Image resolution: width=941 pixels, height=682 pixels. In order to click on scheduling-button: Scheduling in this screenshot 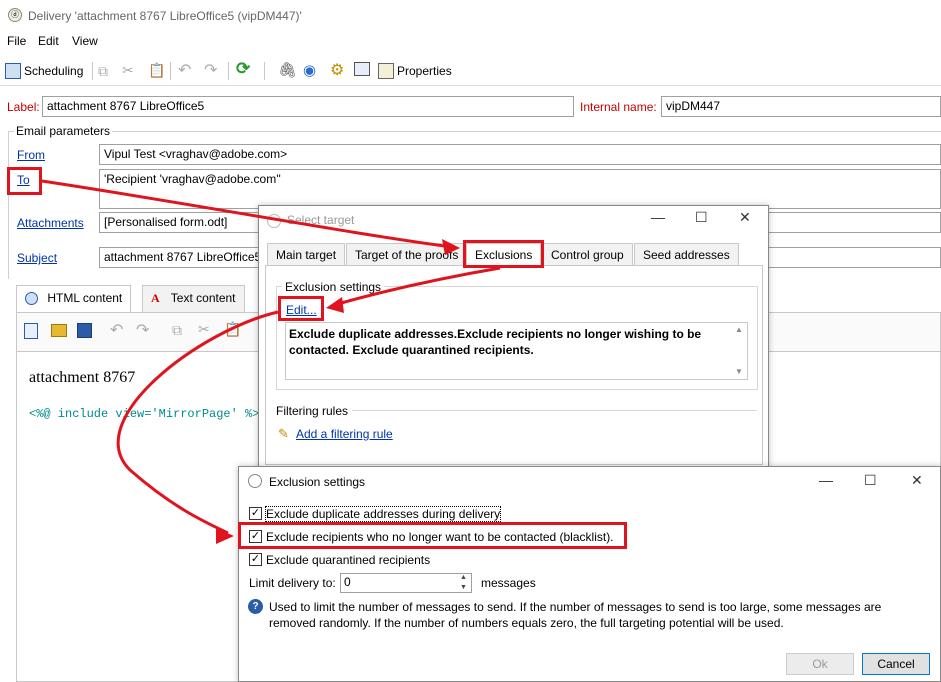, I will do `click(44, 71)`.